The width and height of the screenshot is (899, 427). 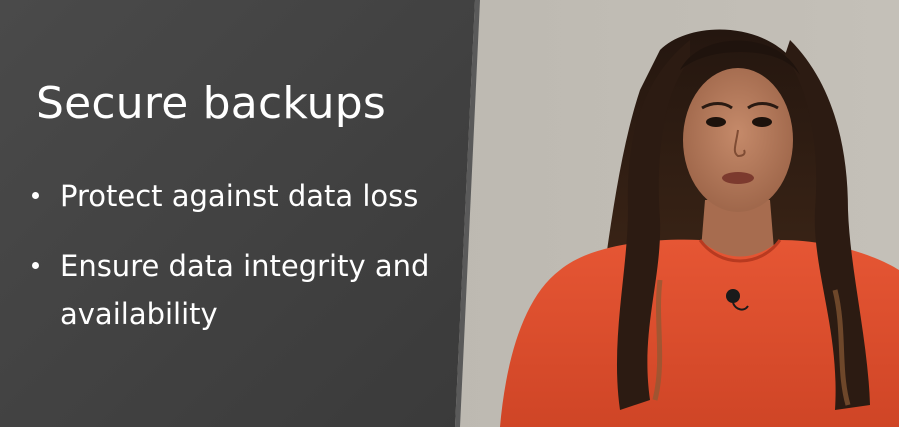 I want to click on eye-left, so click(x=716, y=122).